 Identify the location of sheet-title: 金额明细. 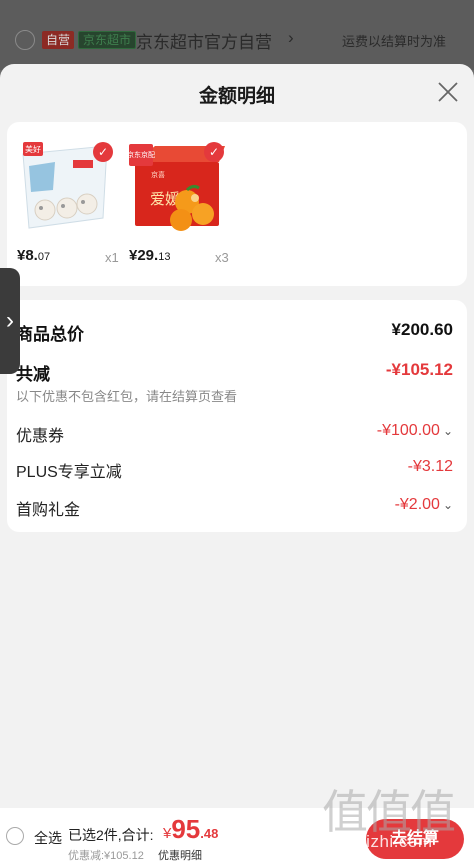
(236, 96).